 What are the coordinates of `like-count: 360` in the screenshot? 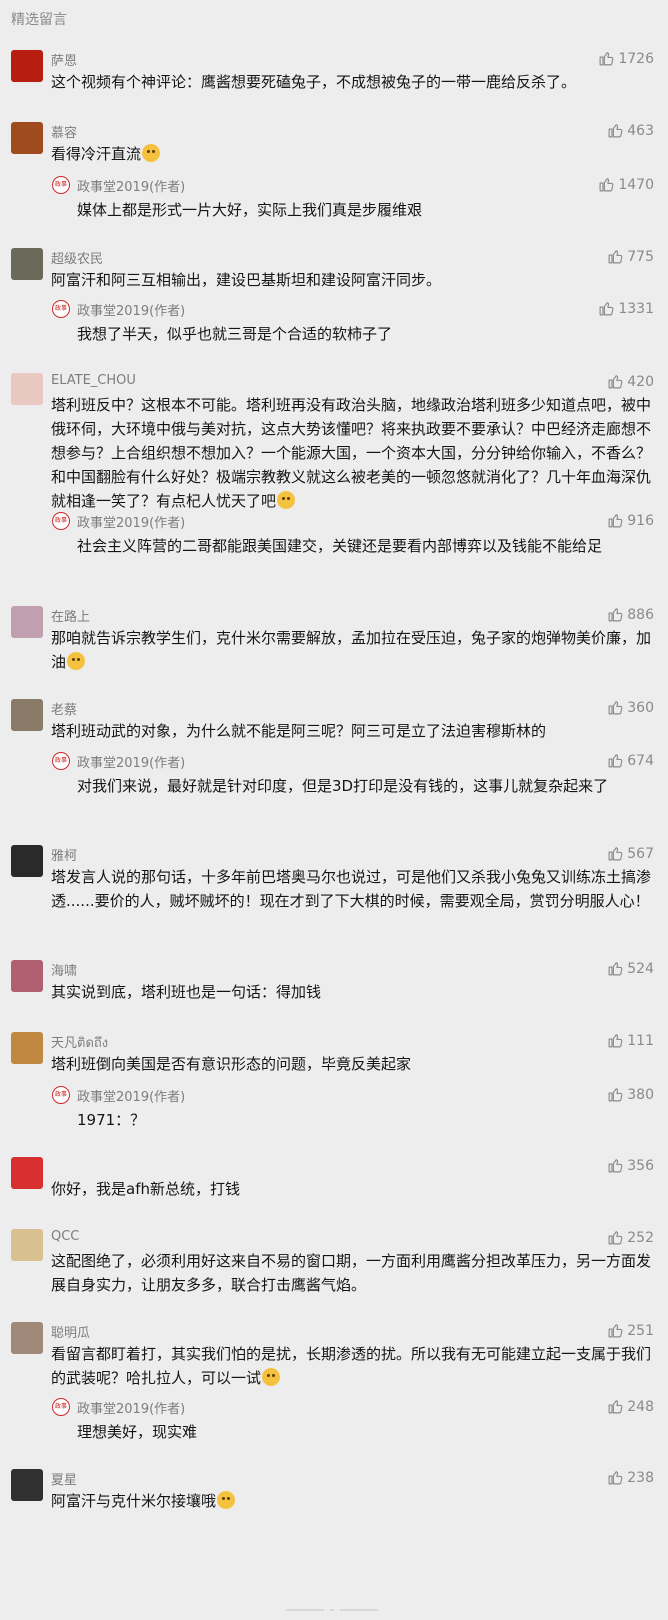 It's located at (640, 707).